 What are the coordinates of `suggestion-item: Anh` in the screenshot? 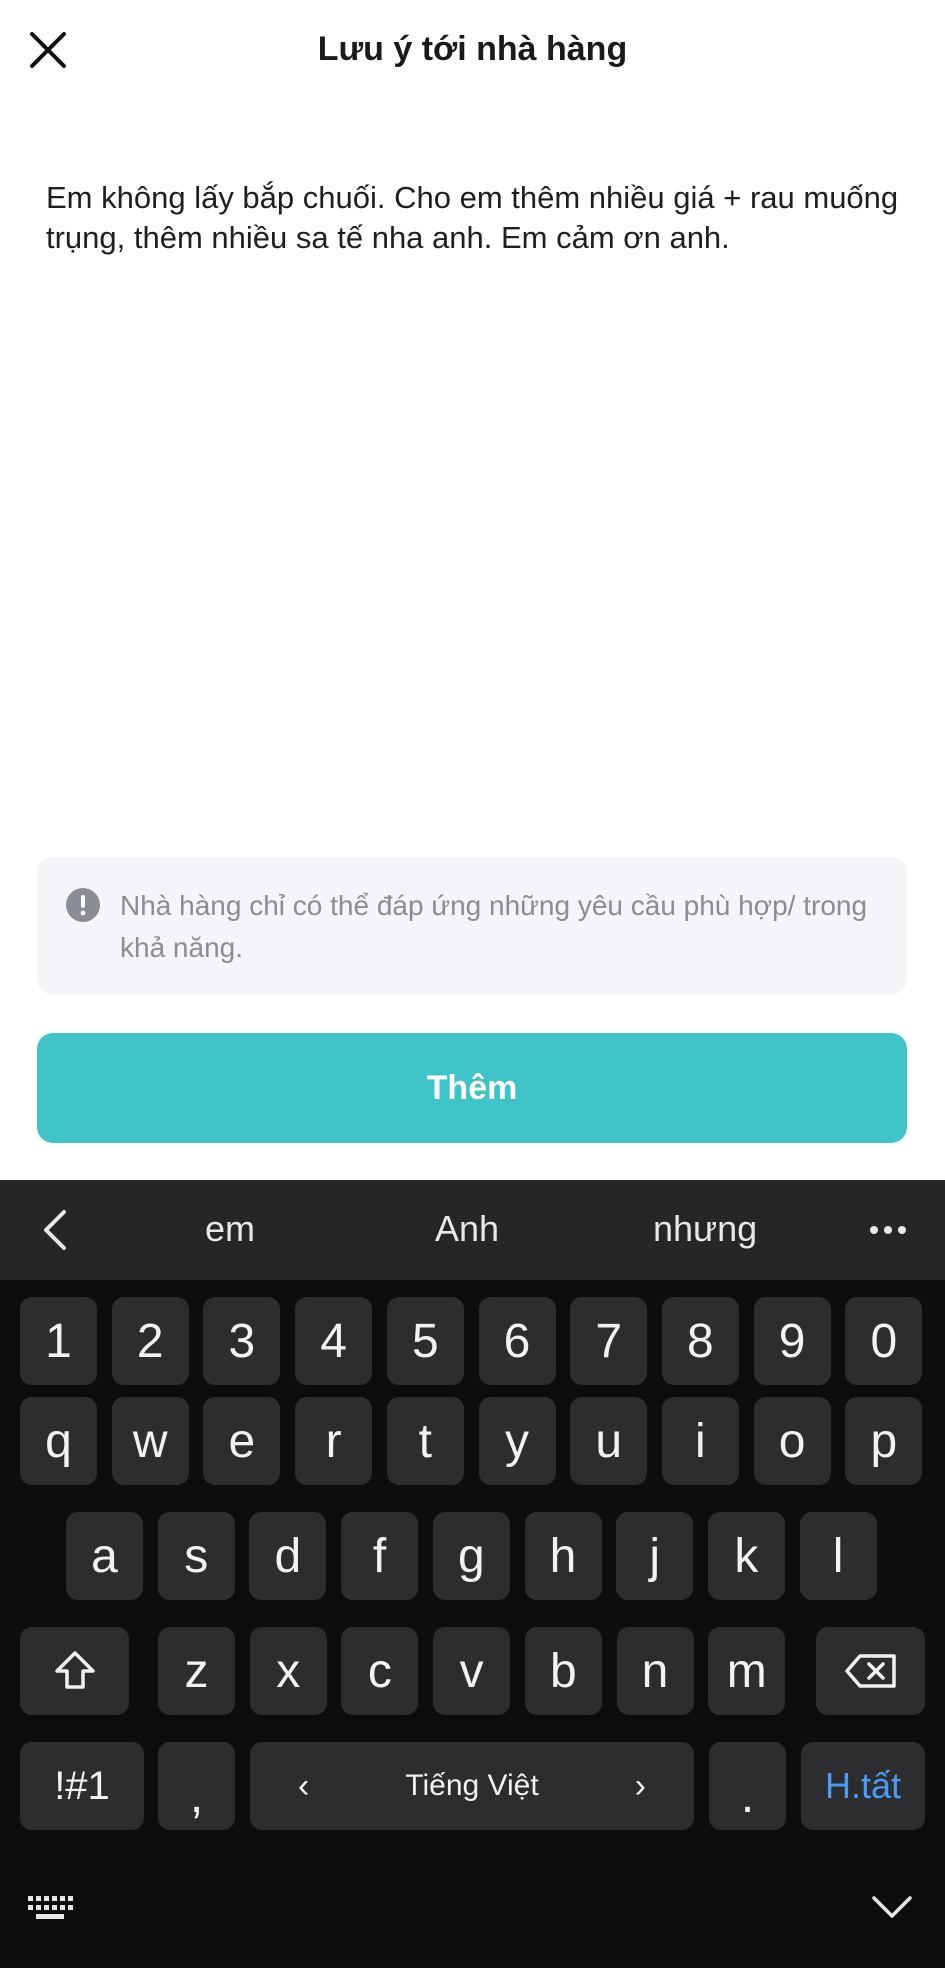 It's located at (467, 1229).